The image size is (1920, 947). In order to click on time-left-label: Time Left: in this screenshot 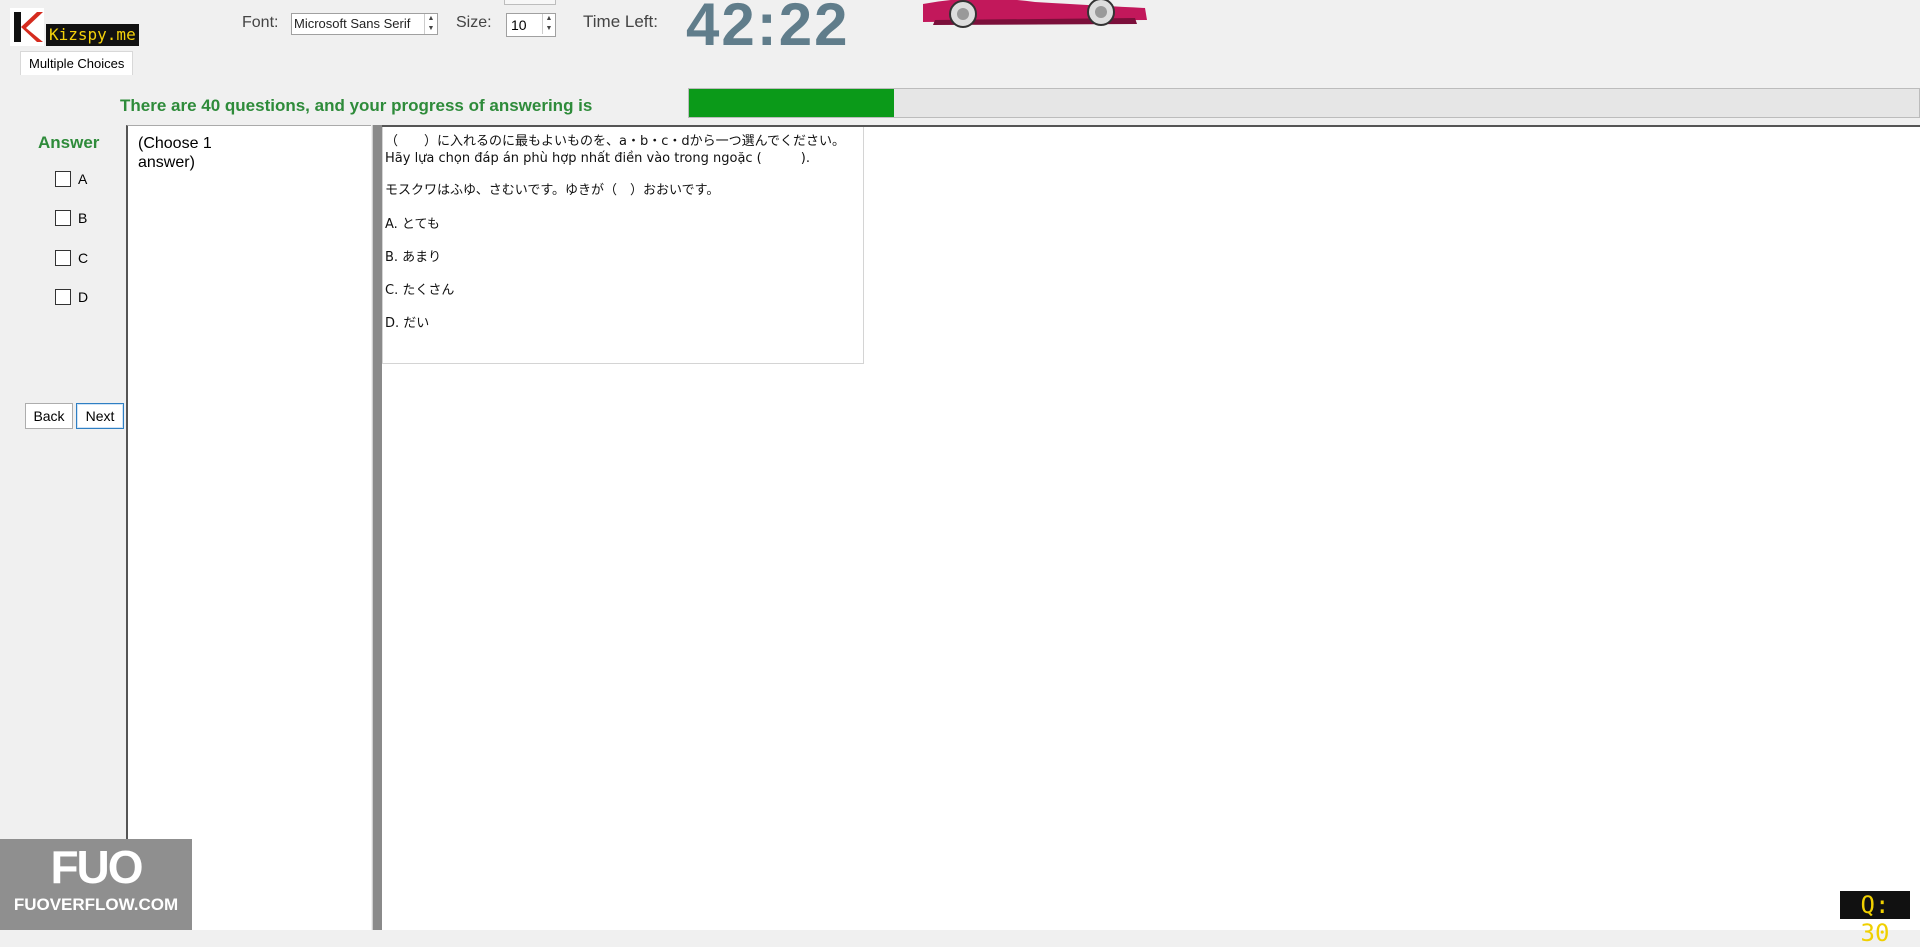, I will do `click(620, 21)`.